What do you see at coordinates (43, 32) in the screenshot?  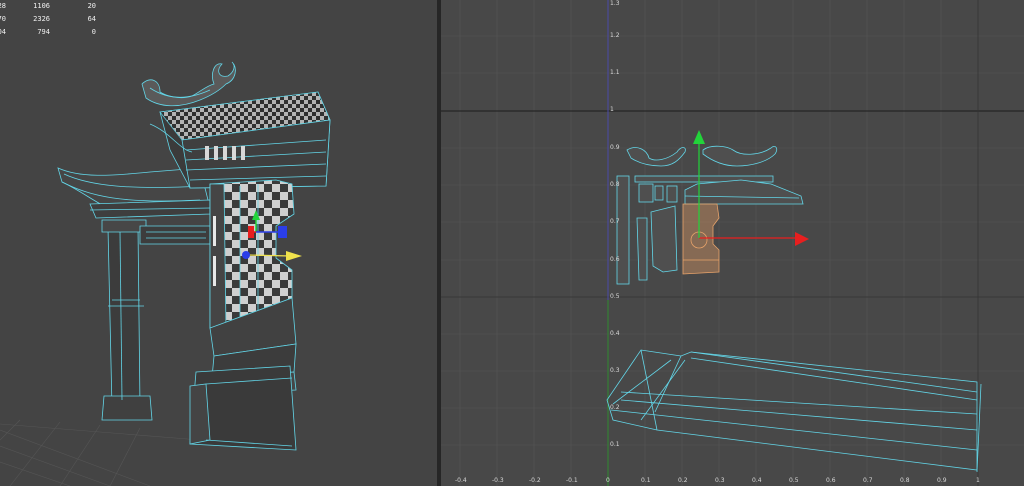 I see `stats-cell: 794` at bounding box center [43, 32].